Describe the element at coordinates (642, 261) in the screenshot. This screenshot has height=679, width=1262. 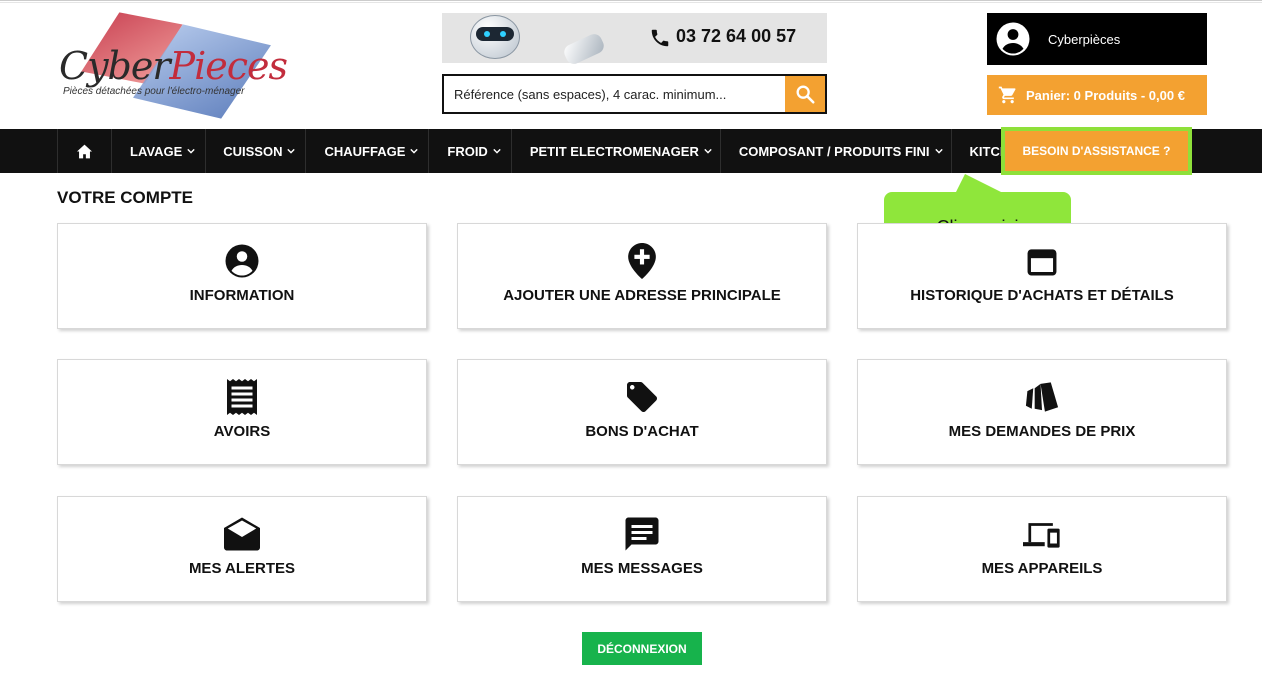
I see `add-location-icon` at that location.